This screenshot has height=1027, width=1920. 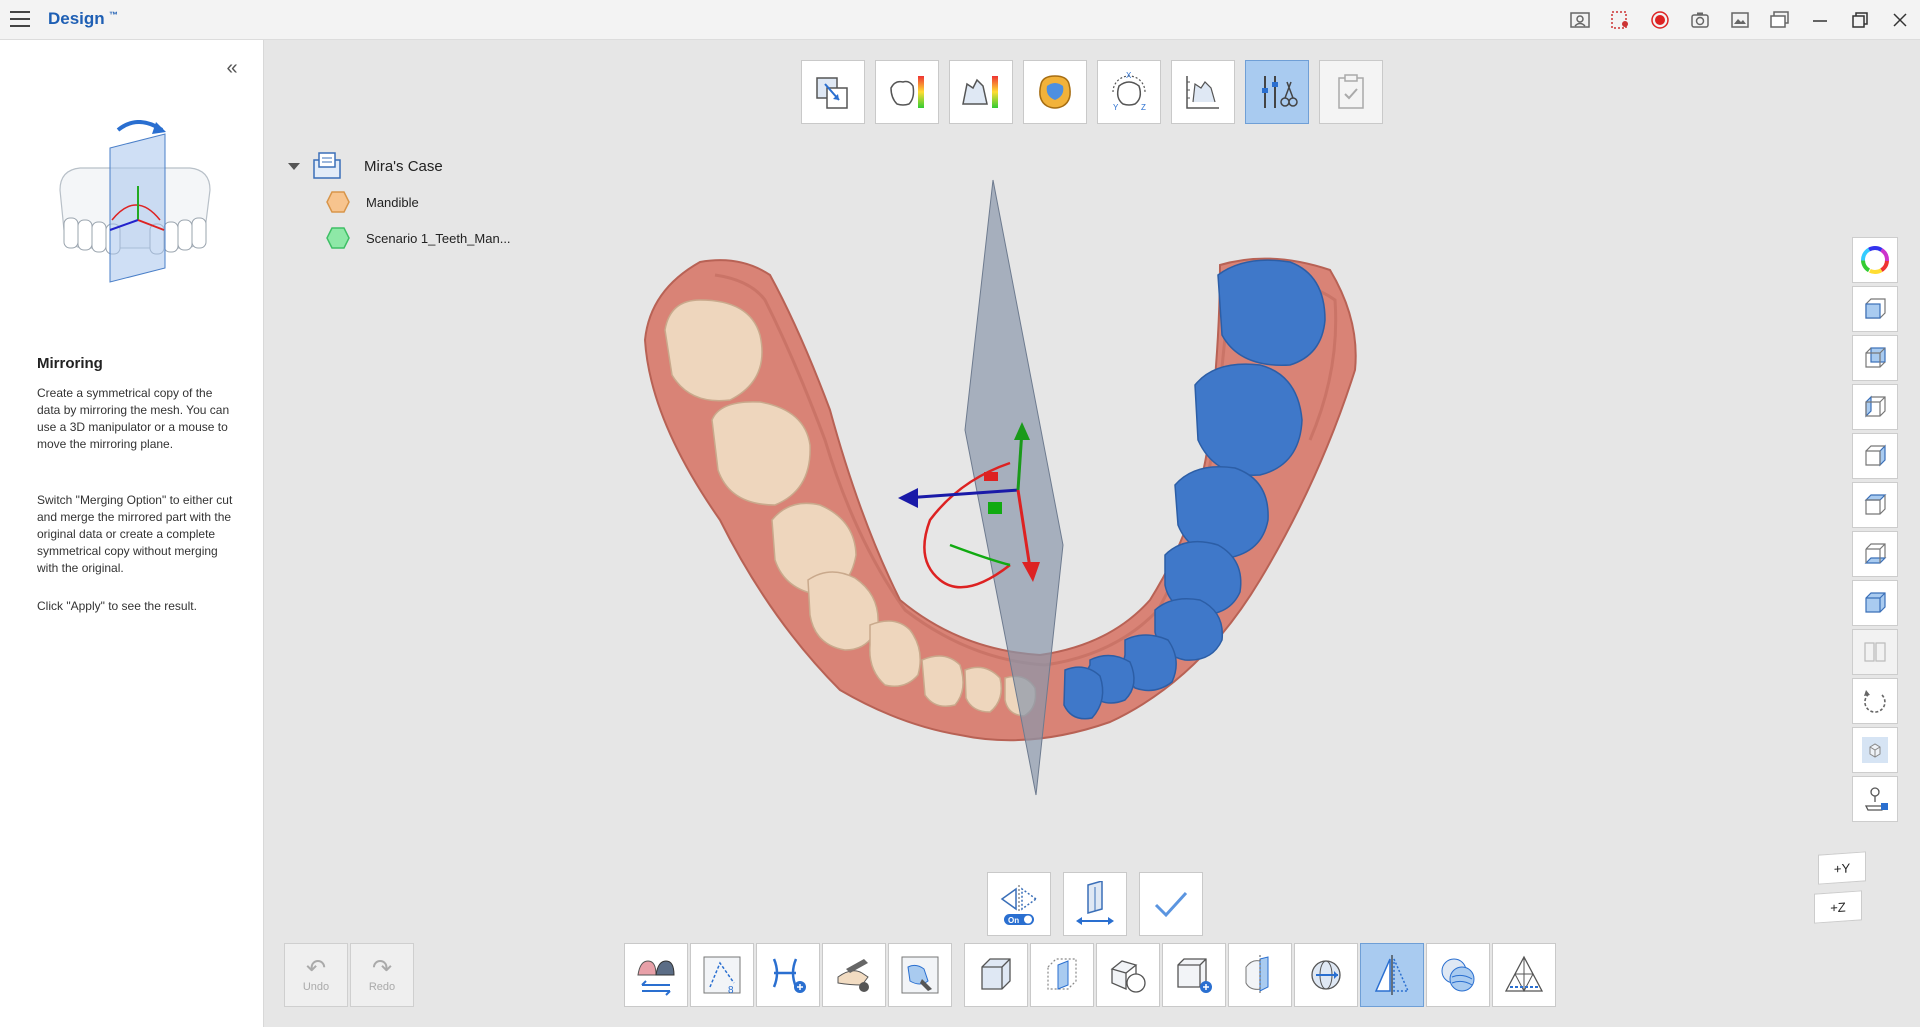 What do you see at coordinates (1129, 75) in the screenshot?
I see `svg-text: X` at bounding box center [1129, 75].